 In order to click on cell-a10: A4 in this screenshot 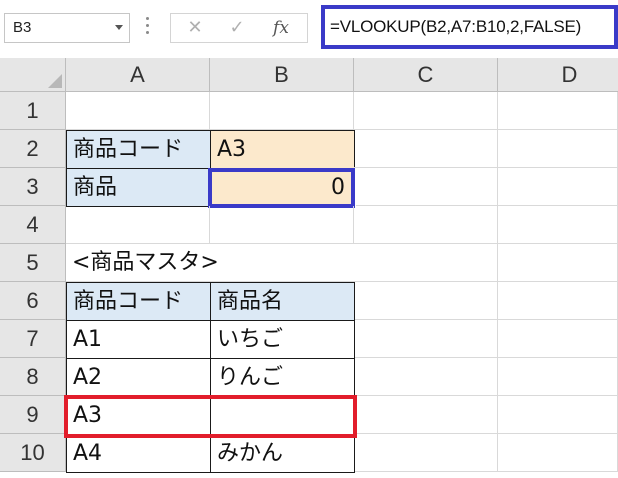, I will do `click(138, 453)`.